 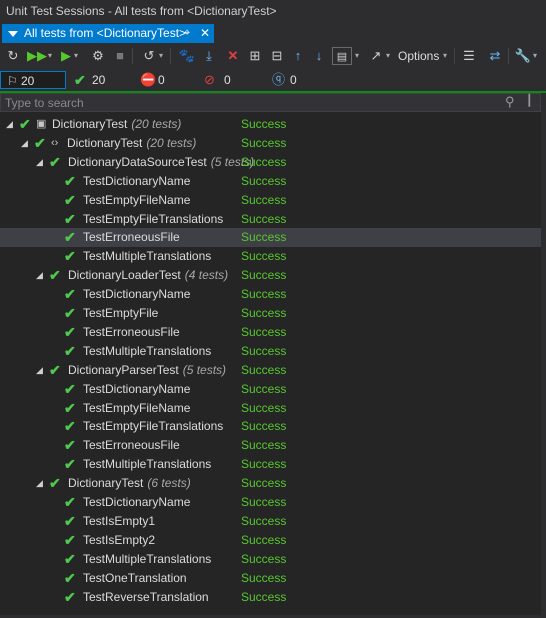 I want to click on ignored-filter-icon: ⊘, so click(x=209, y=80).